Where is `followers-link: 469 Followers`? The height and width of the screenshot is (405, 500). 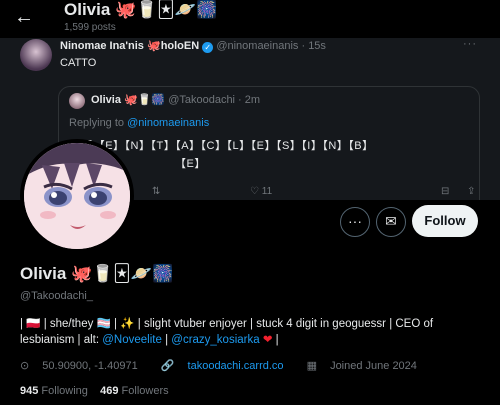
followers-link: 469 Followers is located at coordinates (134, 391).